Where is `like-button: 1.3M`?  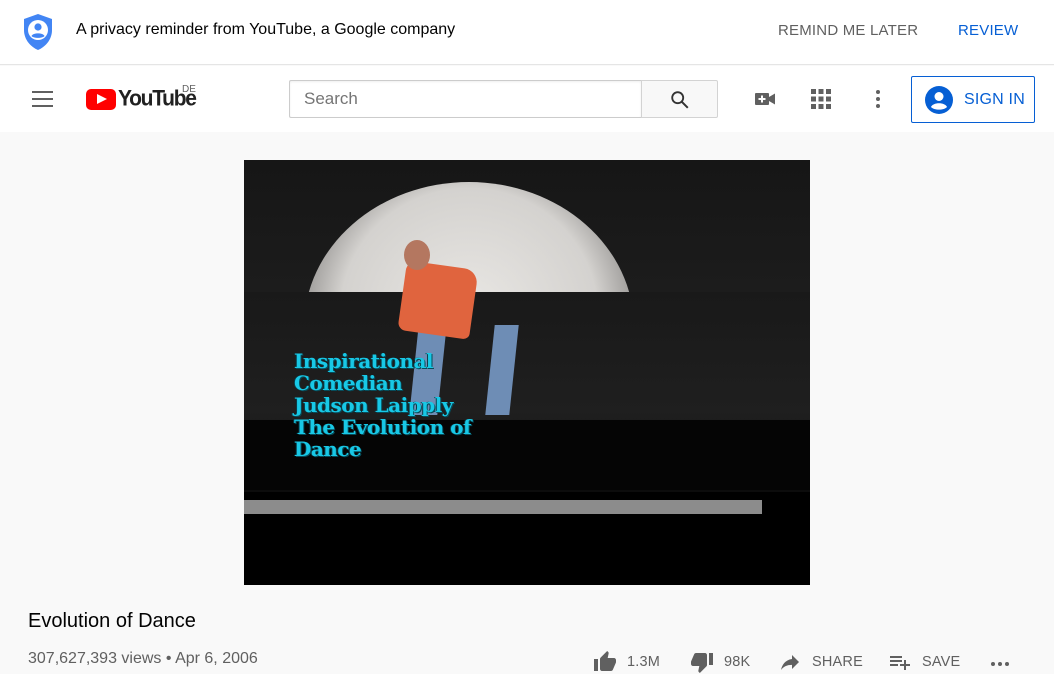 like-button: 1.3M is located at coordinates (626, 662).